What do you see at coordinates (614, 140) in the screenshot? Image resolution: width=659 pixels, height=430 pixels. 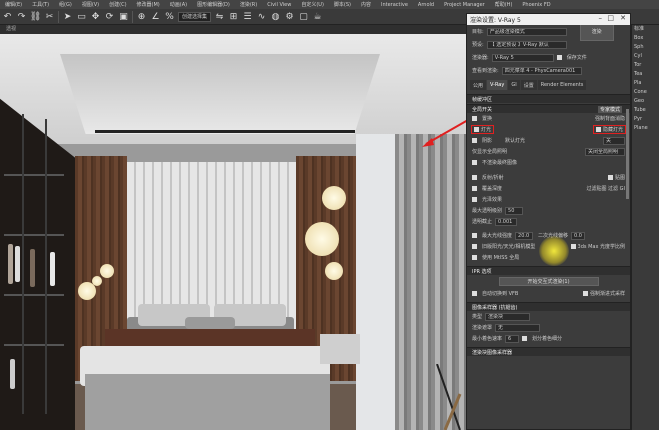 I see `default-lights-dropdown: 关` at bounding box center [614, 140].